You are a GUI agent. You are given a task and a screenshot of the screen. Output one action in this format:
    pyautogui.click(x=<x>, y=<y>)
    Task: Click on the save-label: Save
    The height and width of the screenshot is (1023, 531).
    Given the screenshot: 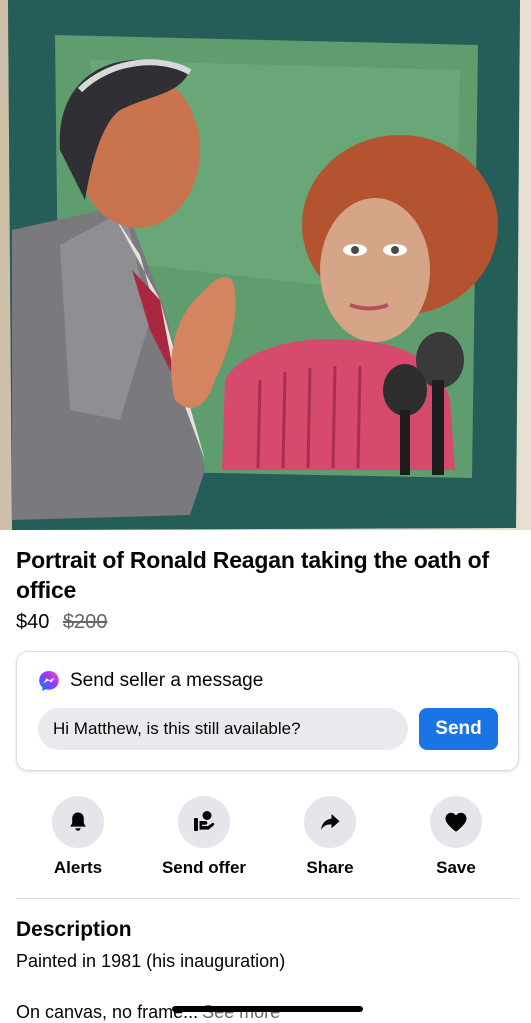 What is the action you would take?
    pyautogui.click(x=456, y=867)
    